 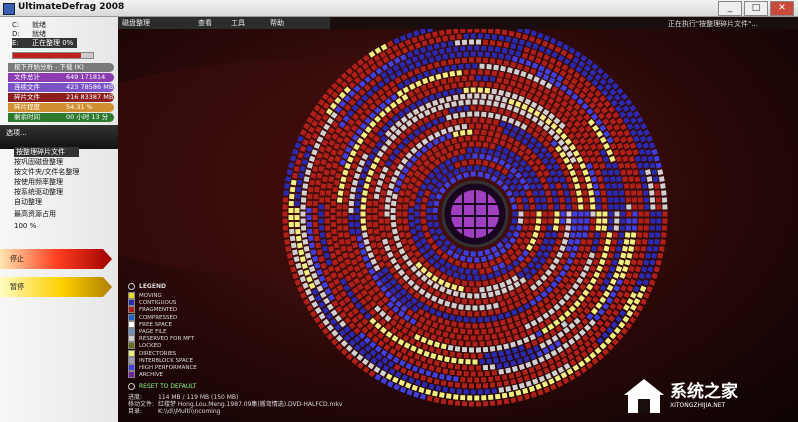 I want to click on defrag-method-item: 按文件夹/文件名整理, so click(x=46, y=172).